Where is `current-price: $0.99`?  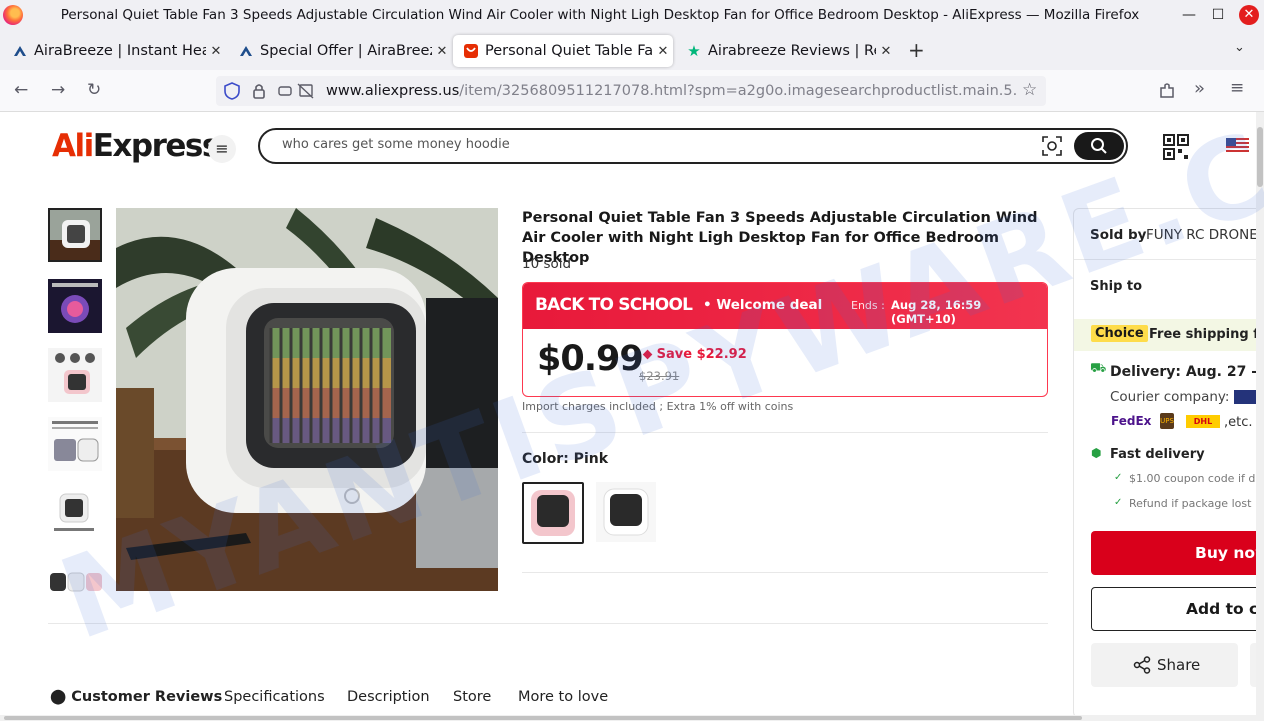 current-price: $0.99 is located at coordinates (590, 359).